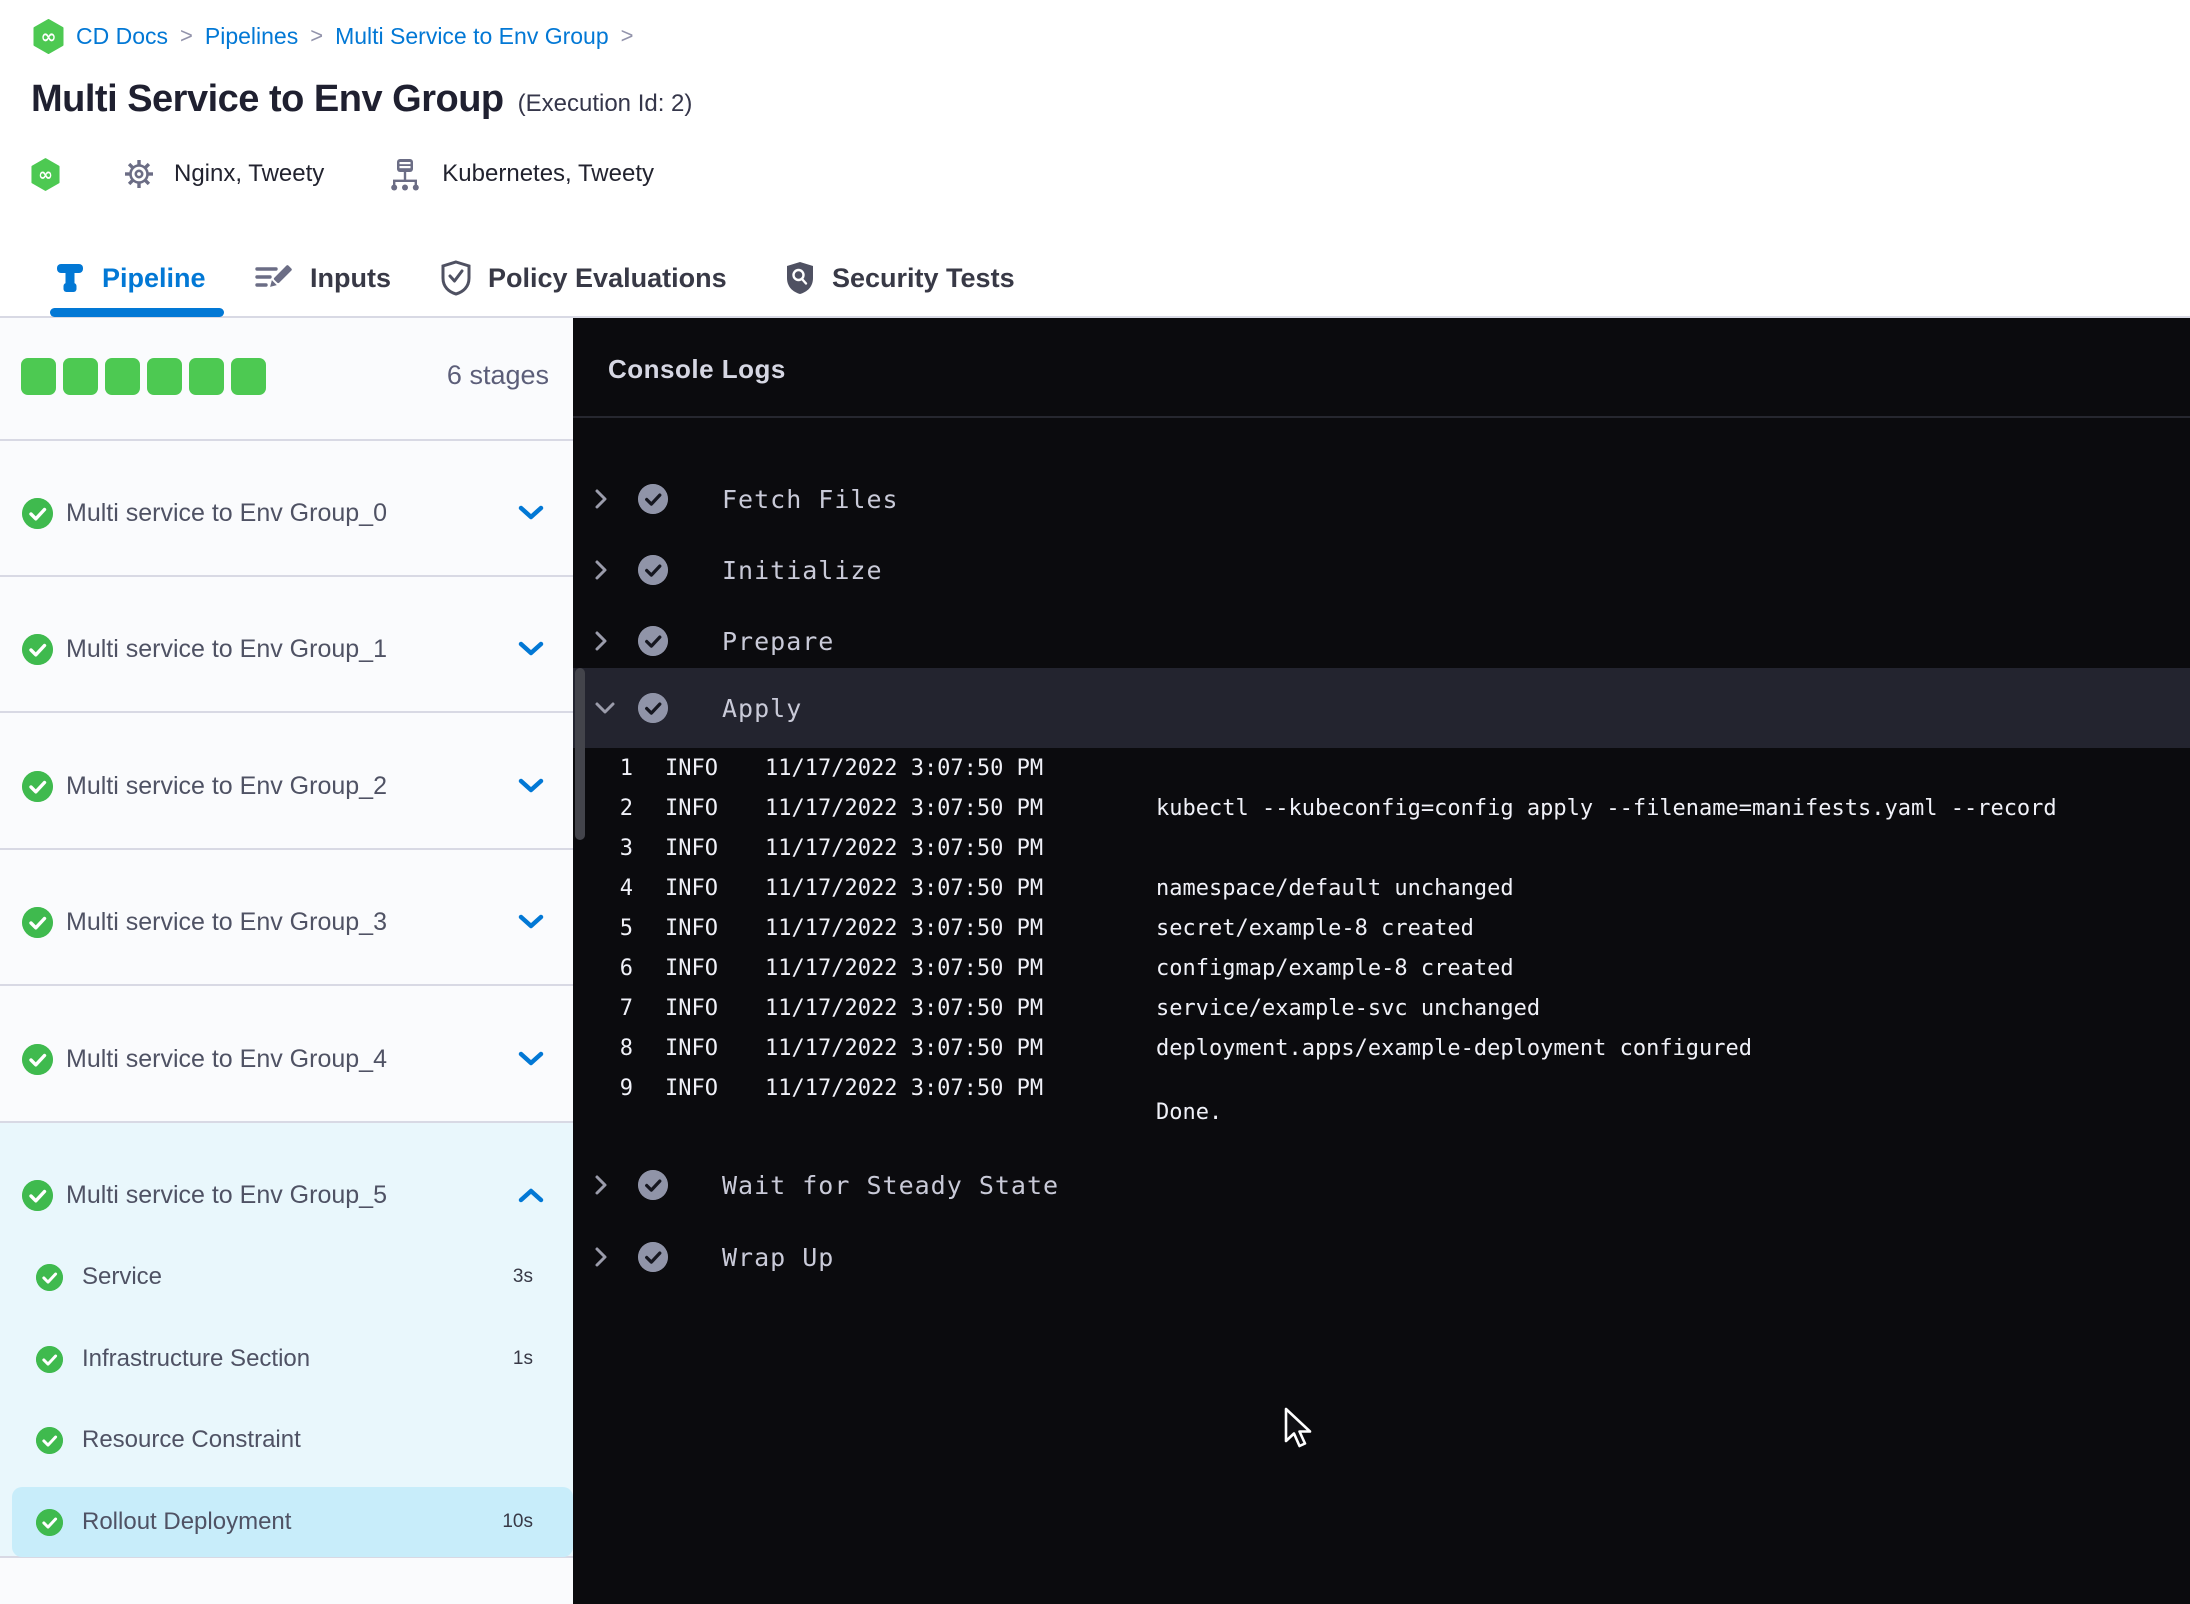  Describe the element at coordinates (778, 1257) in the screenshot. I see `logstep-label: Wrap Up` at that location.